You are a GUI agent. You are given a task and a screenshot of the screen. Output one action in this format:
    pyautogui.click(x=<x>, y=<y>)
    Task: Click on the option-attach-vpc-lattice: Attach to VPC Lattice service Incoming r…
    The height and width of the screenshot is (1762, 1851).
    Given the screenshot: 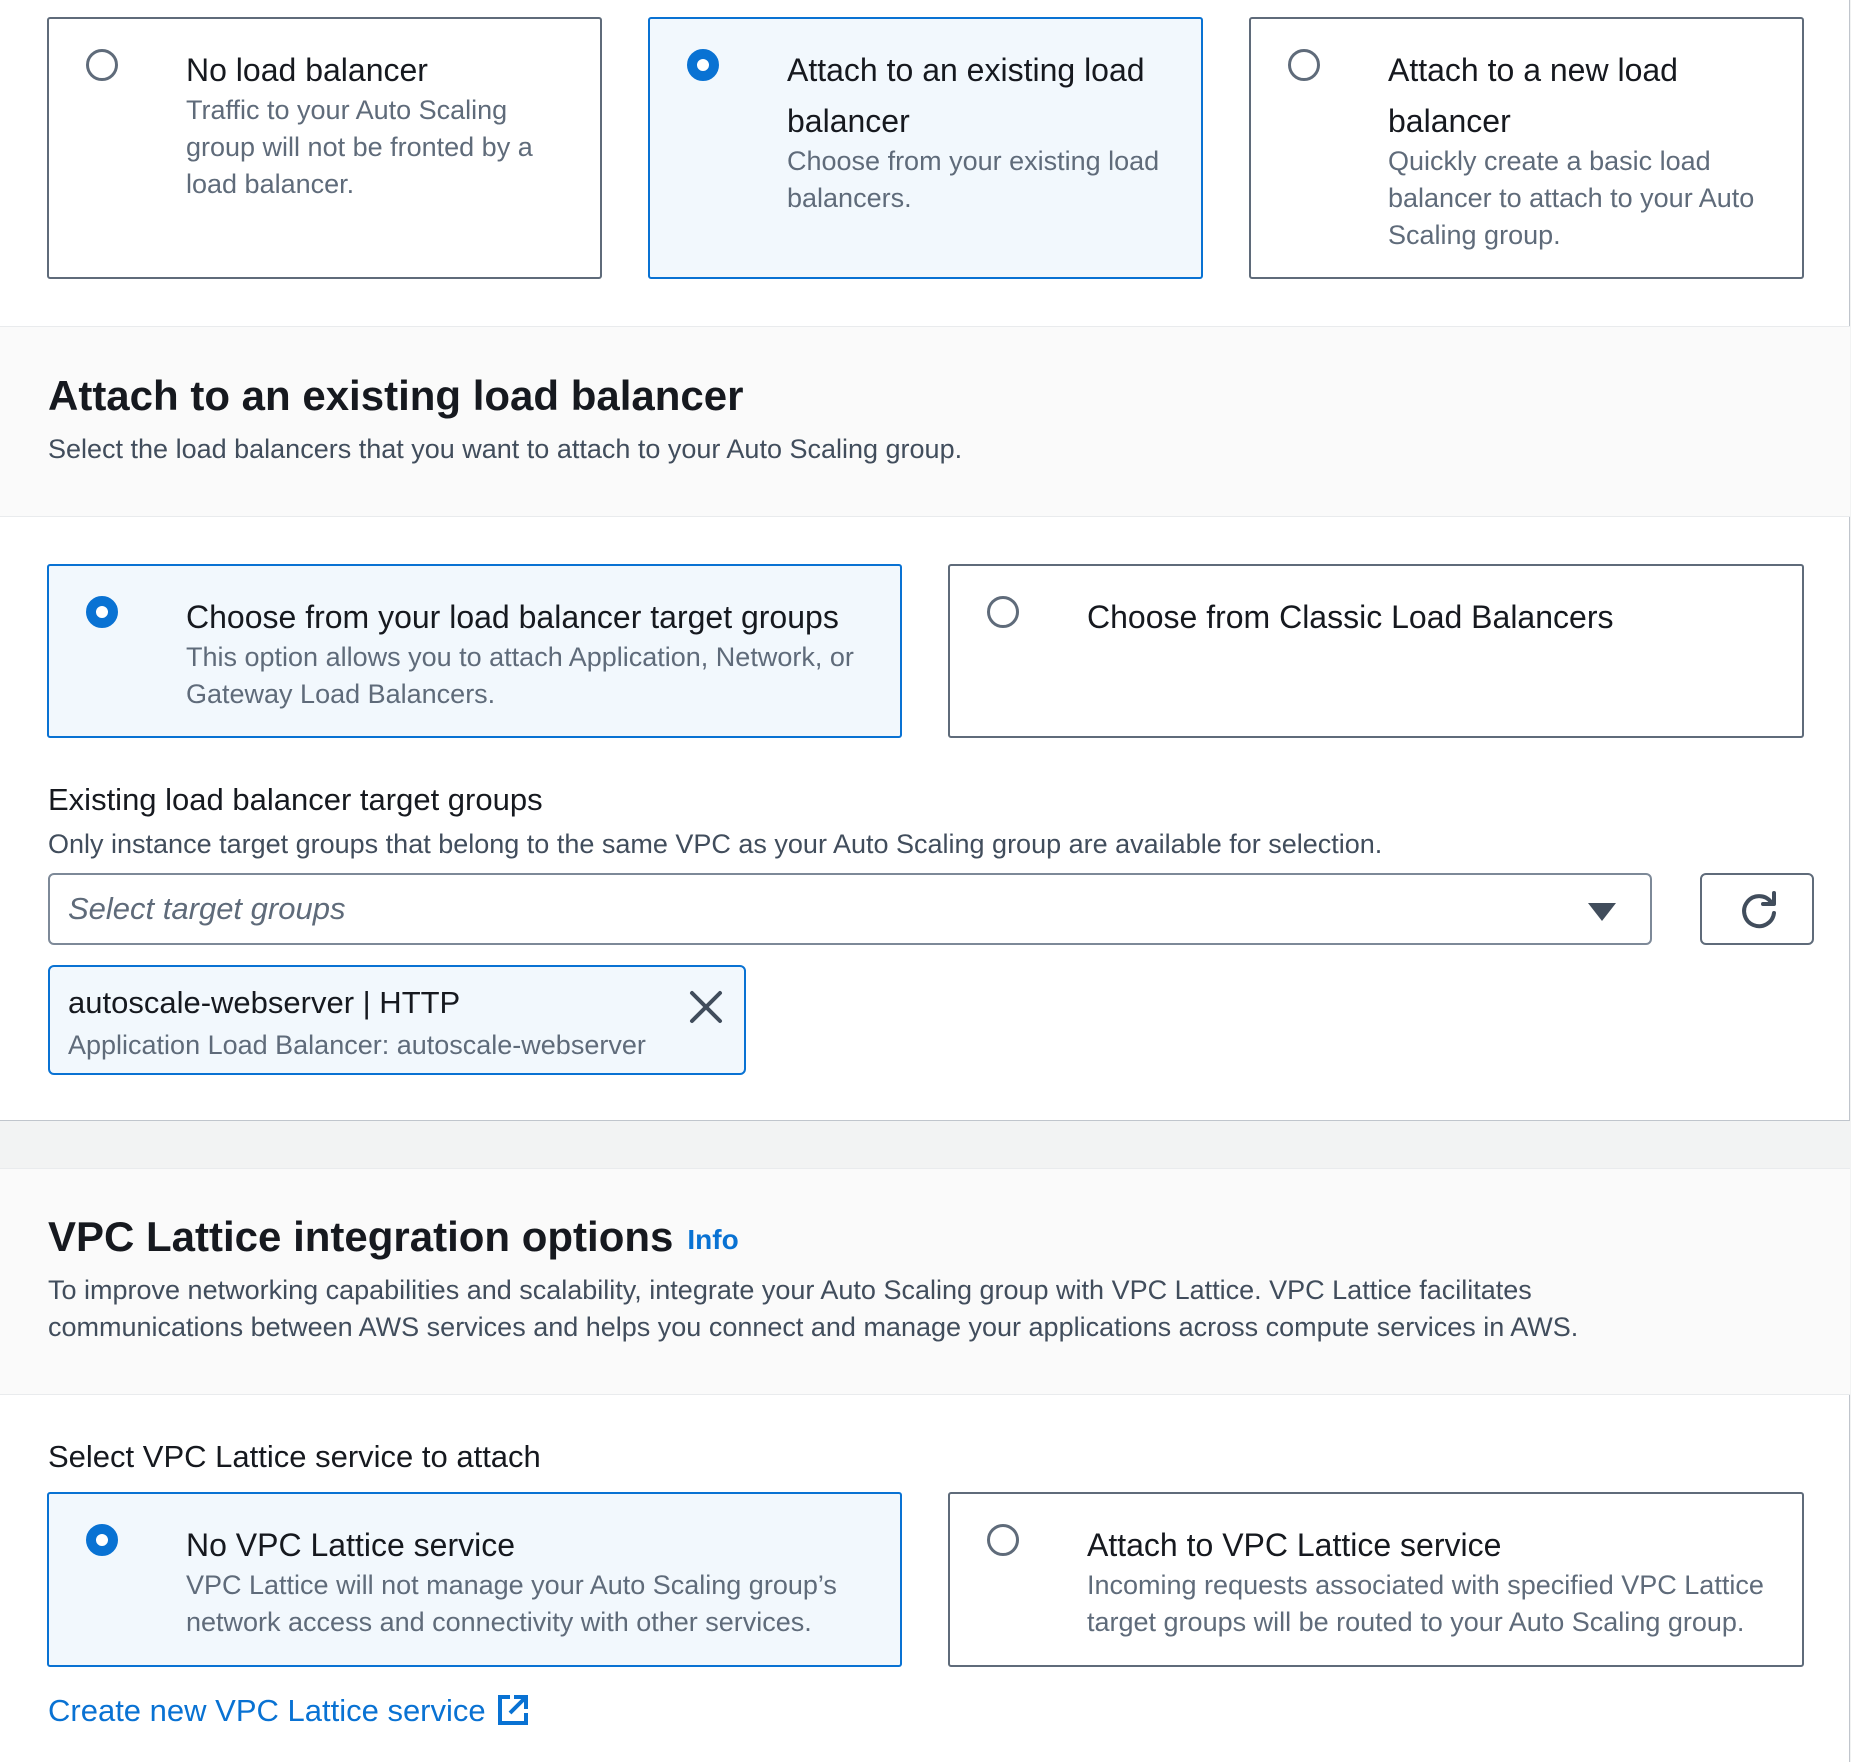 What is the action you would take?
    pyautogui.click(x=1376, y=1579)
    